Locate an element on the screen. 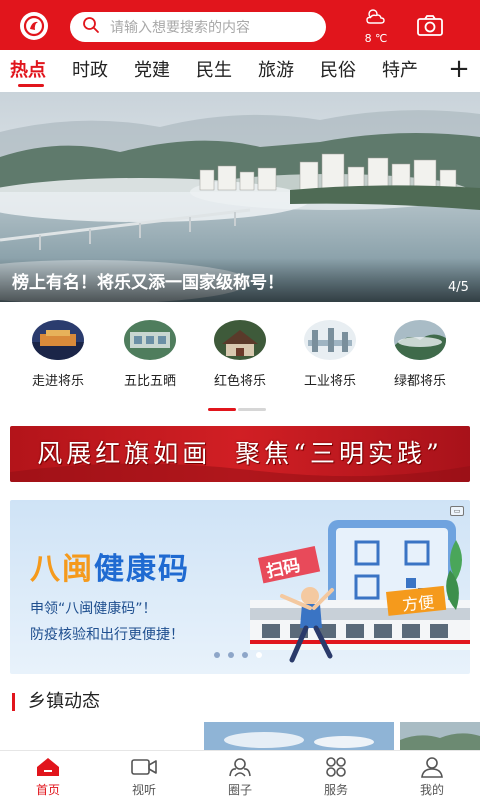  nav-video: 视听 is located at coordinates (144, 776).